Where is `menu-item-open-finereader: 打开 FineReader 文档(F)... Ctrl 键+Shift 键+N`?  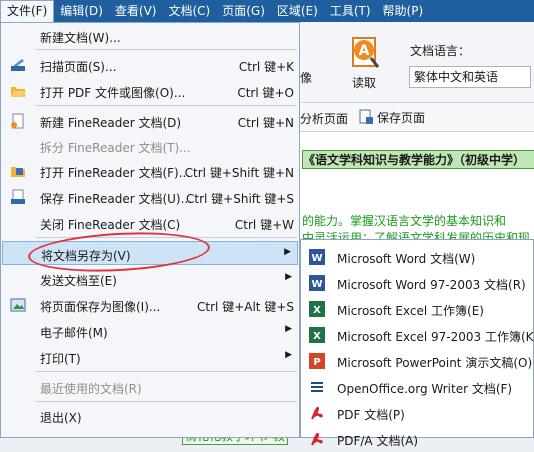
menu-item-open-finereader: 打开 FineReader 文档(F)... Ctrl 键+Shift 键+N is located at coordinates (150, 171).